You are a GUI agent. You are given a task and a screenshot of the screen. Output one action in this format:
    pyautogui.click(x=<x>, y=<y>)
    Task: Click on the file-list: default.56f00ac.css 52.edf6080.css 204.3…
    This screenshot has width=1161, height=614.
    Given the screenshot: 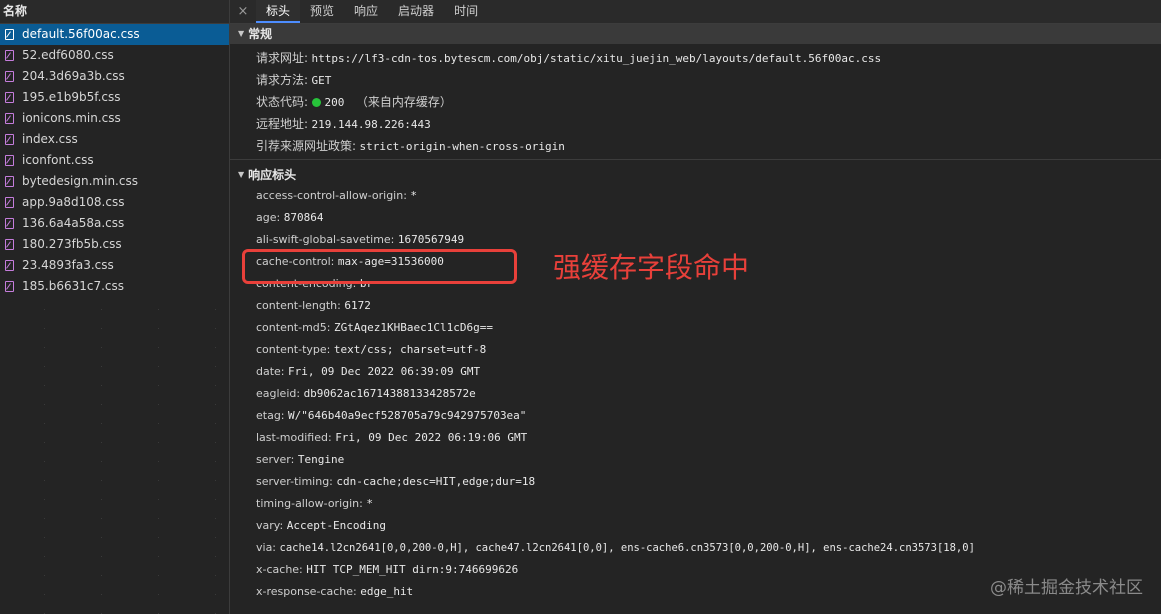 What is the action you would take?
    pyautogui.click(x=114, y=160)
    